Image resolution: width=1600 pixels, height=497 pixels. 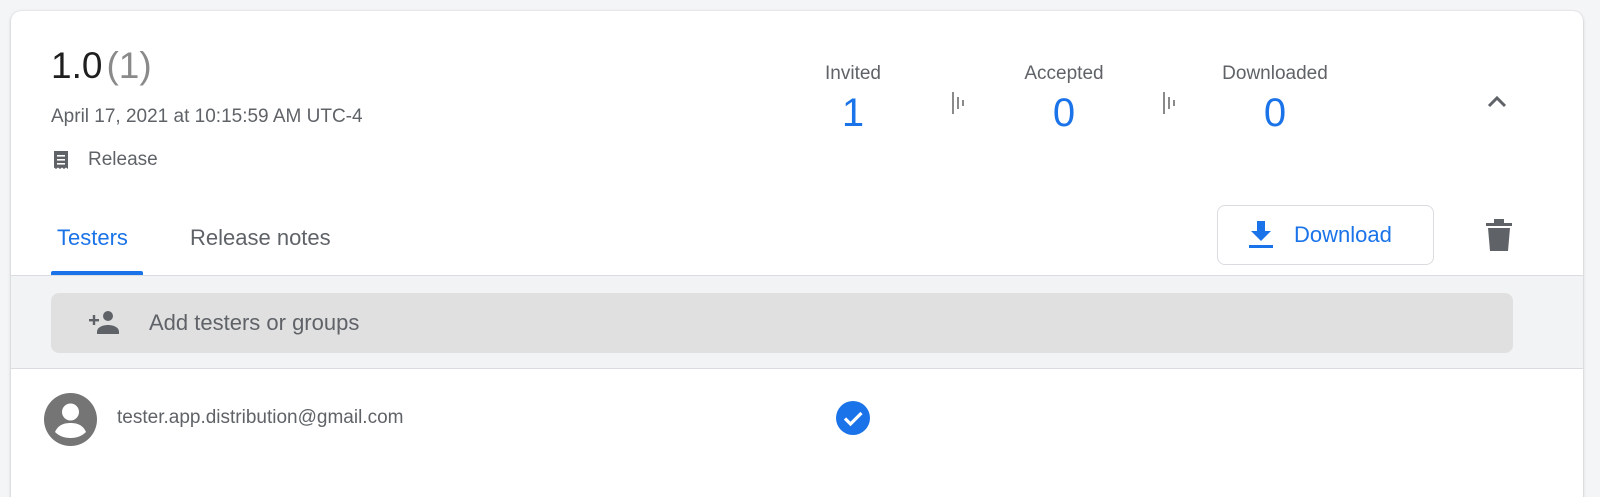 I want to click on stat-downloaded: Downloaded 0, so click(x=1275, y=100).